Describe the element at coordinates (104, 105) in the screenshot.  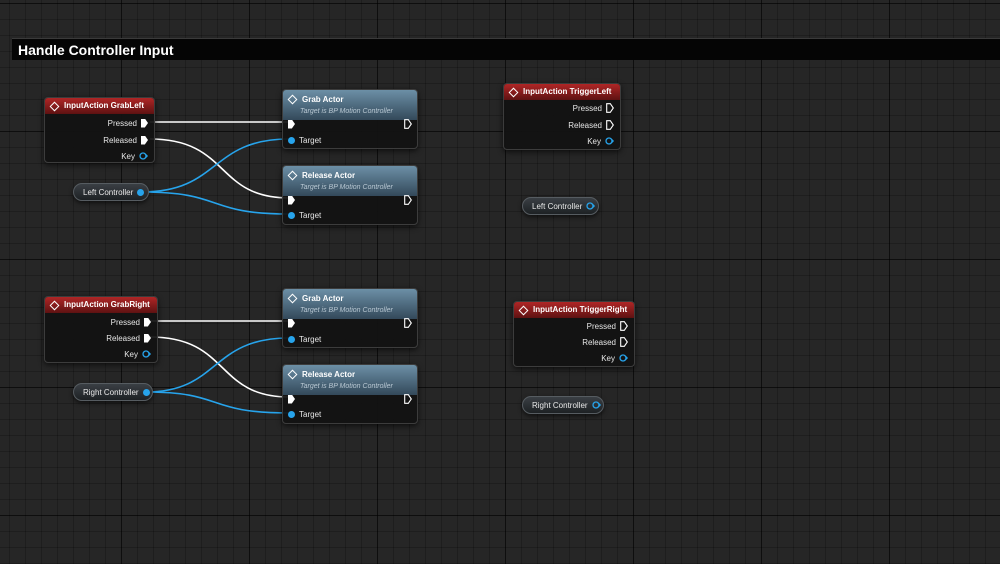
I see `node-title: InputAction GrabLeft` at that location.